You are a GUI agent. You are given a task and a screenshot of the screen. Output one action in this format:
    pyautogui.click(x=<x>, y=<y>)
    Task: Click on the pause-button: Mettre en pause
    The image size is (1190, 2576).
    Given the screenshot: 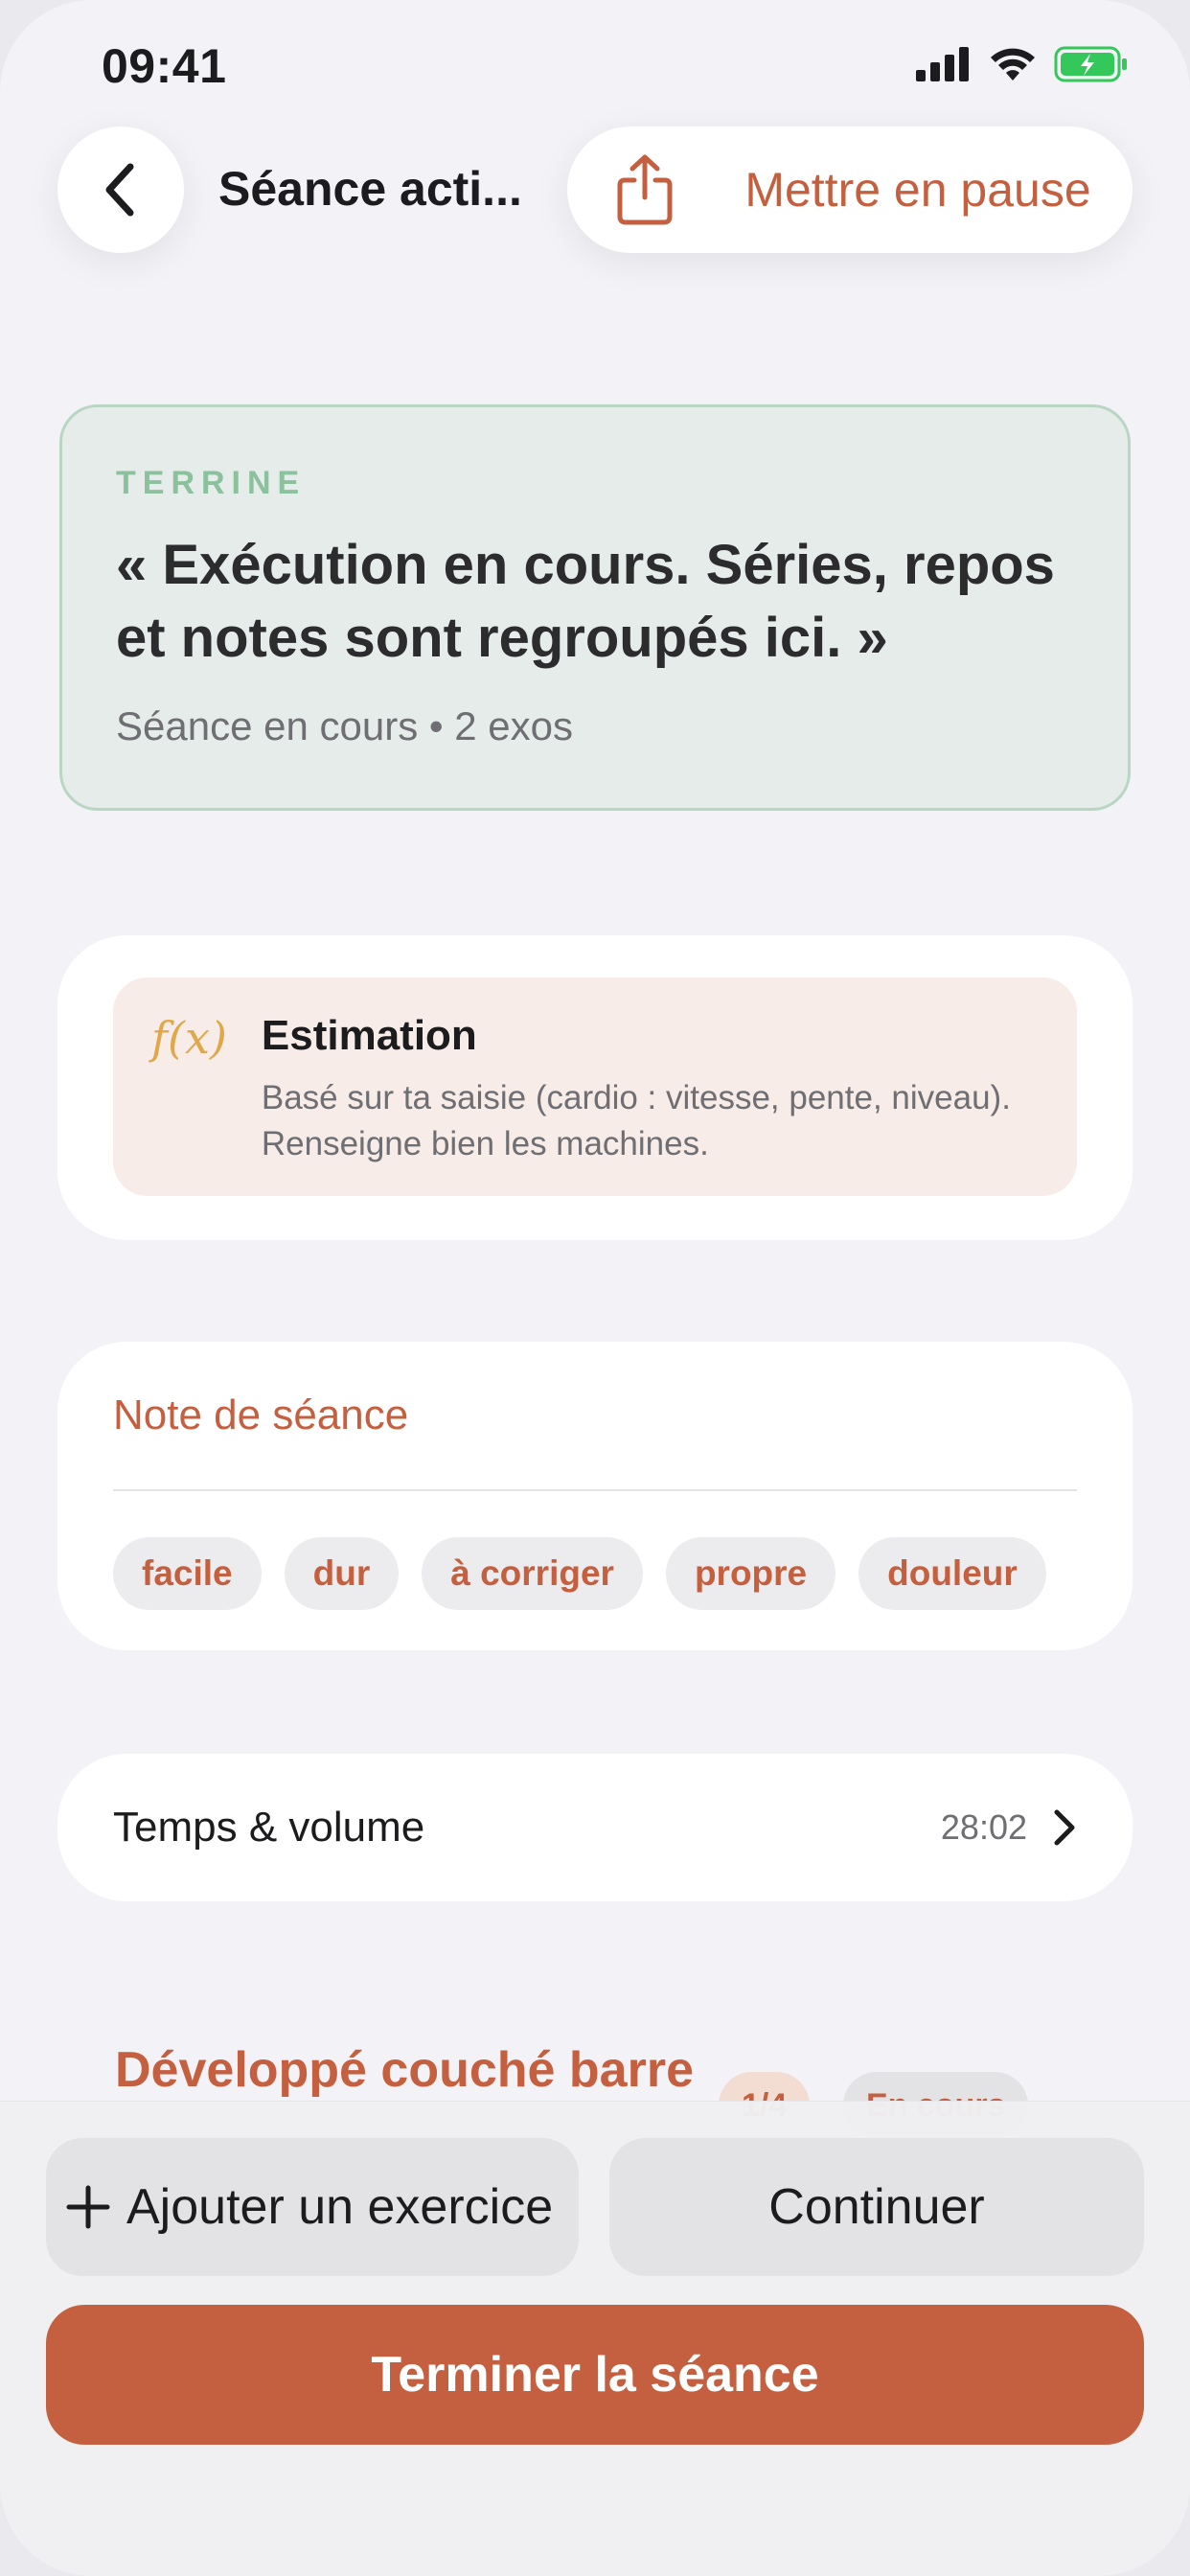 What is the action you would take?
    pyautogui.click(x=904, y=190)
    